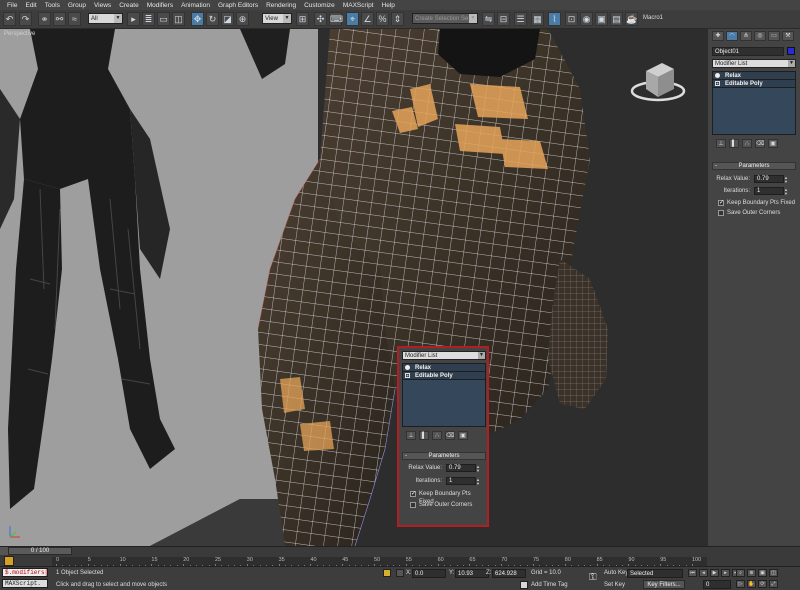 The image size is (800, 590). What do you see at coordinates (658, 85) in the screenshot?
I see `viewcube-icon` at bounding box center [658, 85].